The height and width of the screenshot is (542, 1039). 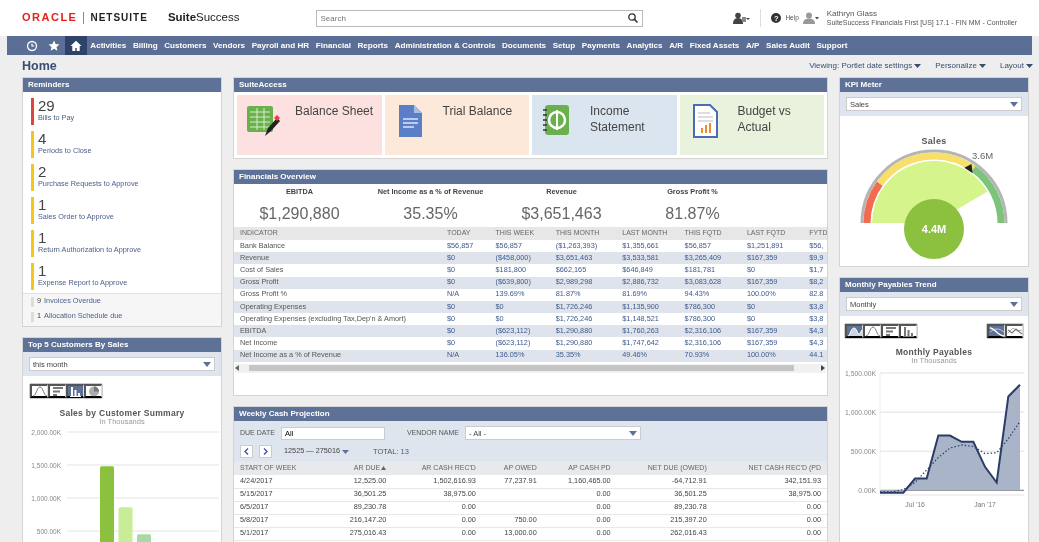 I want to click on portlet-header: Financials Overview, so click(x=530, y=177).